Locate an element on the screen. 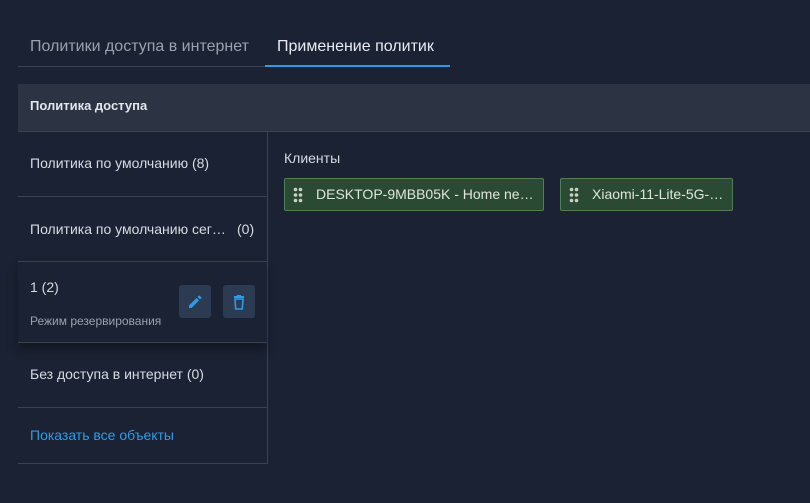 Image resolution: width=810 pixels, height=503 pixels. policy-mode-subtitle: Режим резервирования is located at coordinates (96, 321).